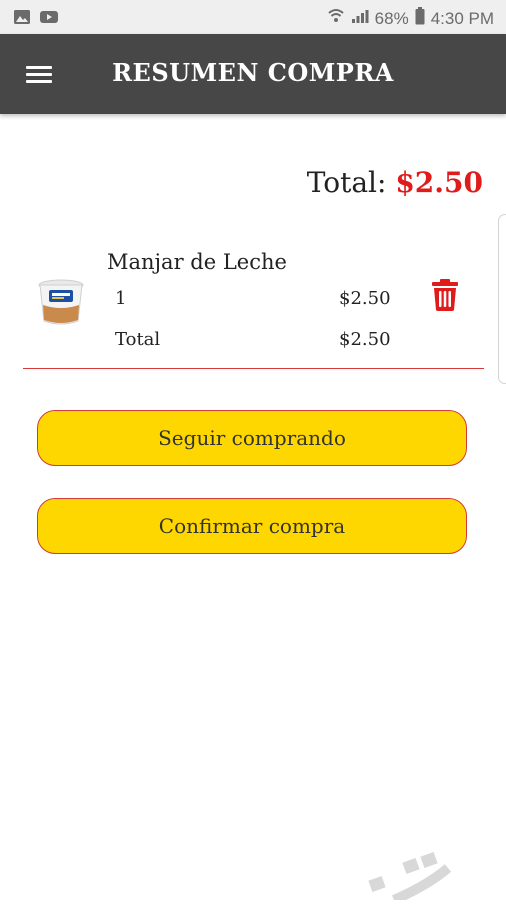 This screenshot has height=904, width=506. I want to click on item-quantity: 1, so click(121, 298).